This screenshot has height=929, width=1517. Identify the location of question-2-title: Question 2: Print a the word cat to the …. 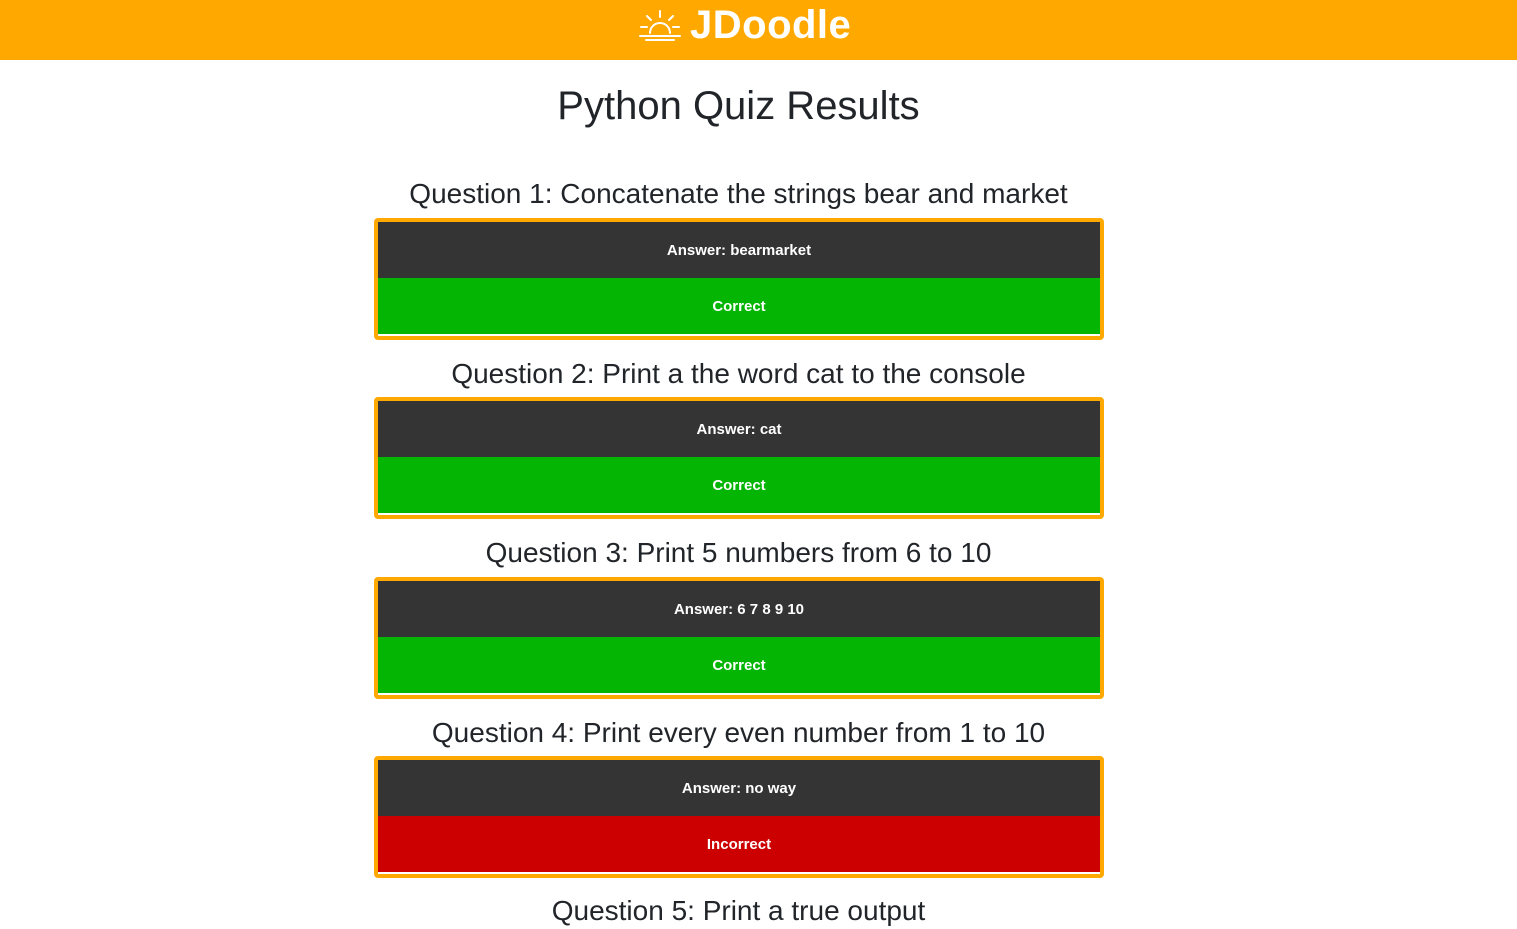
(738, 373).